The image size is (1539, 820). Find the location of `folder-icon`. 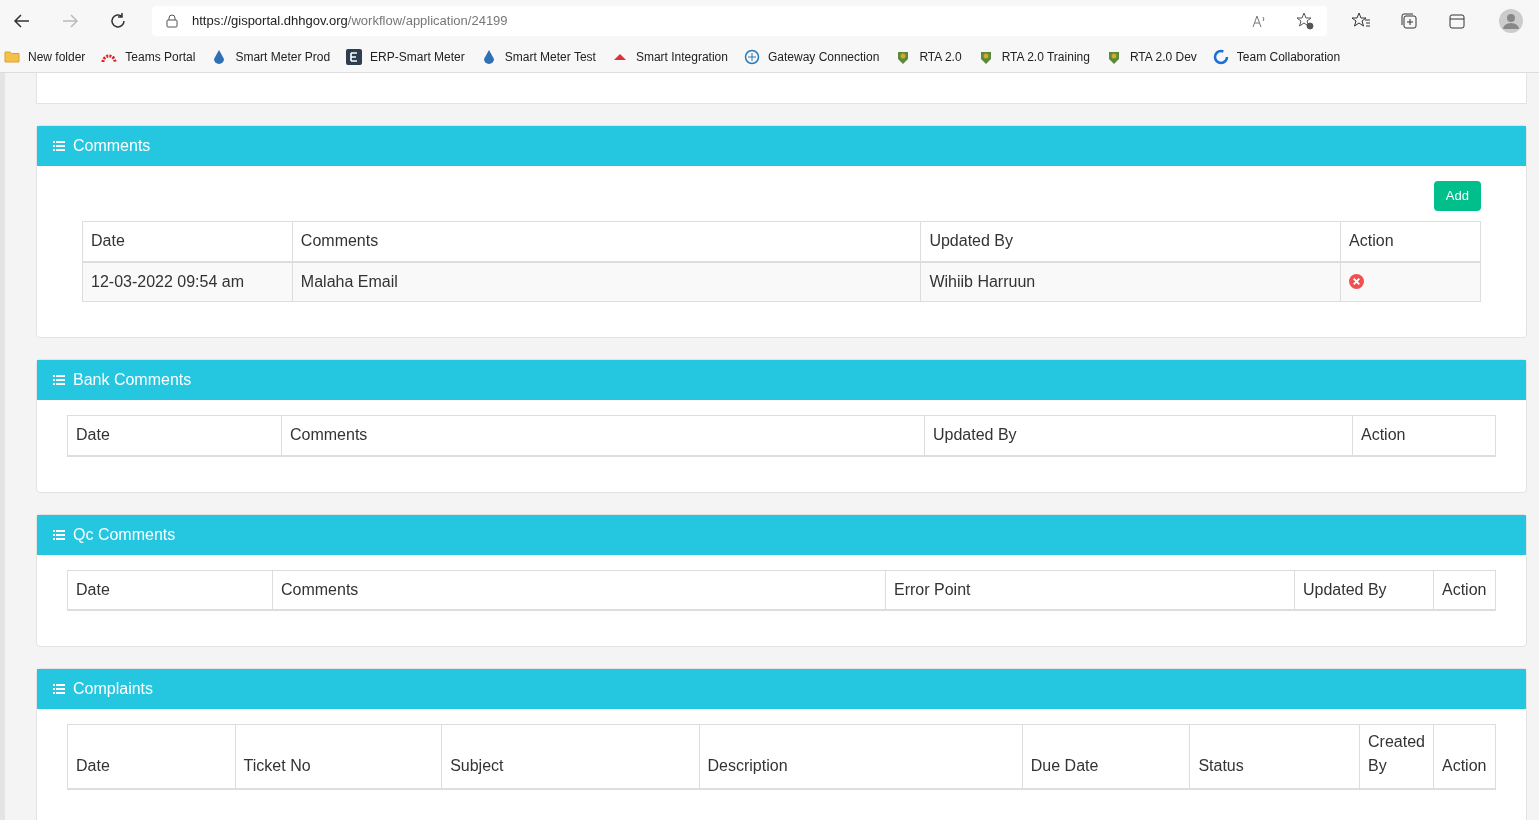

folder-icon is located at coordinates (12, 56).